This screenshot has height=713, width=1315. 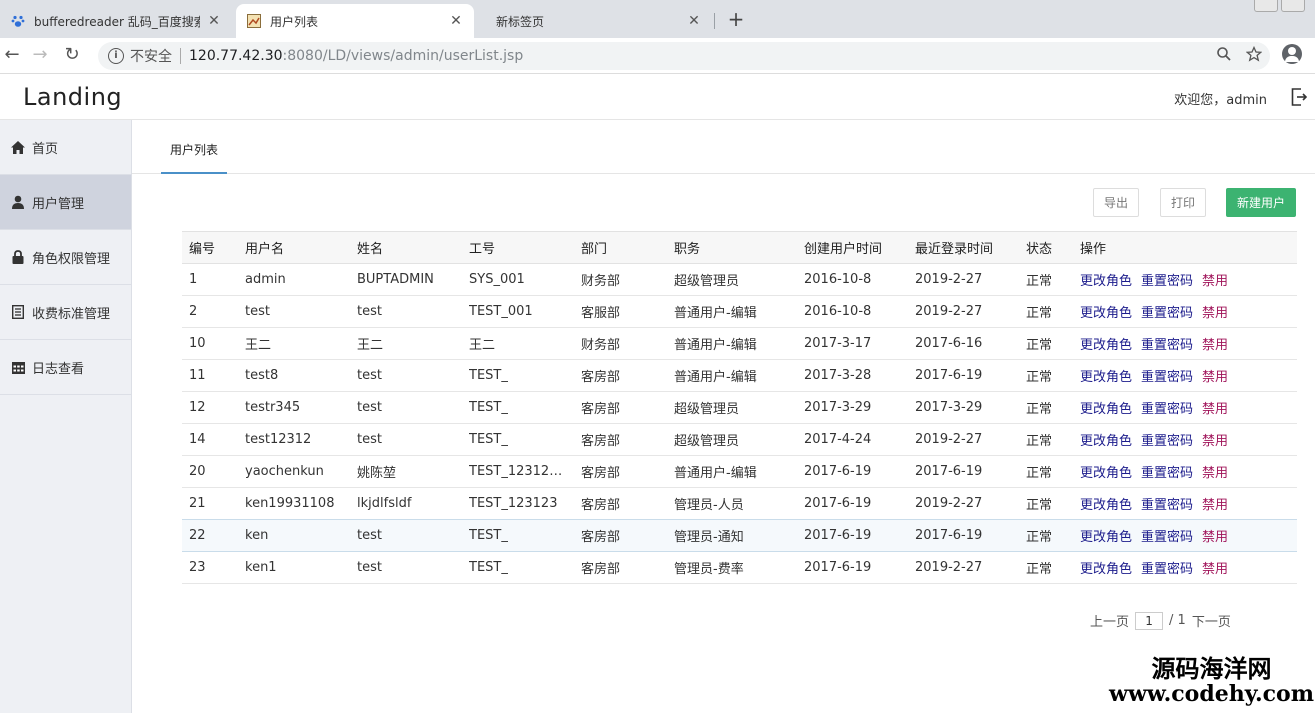 What do you see at coordinates (1224, 54) in the screenshot?
I see `zoom-search-icon` at bounding box center [1224, 54].